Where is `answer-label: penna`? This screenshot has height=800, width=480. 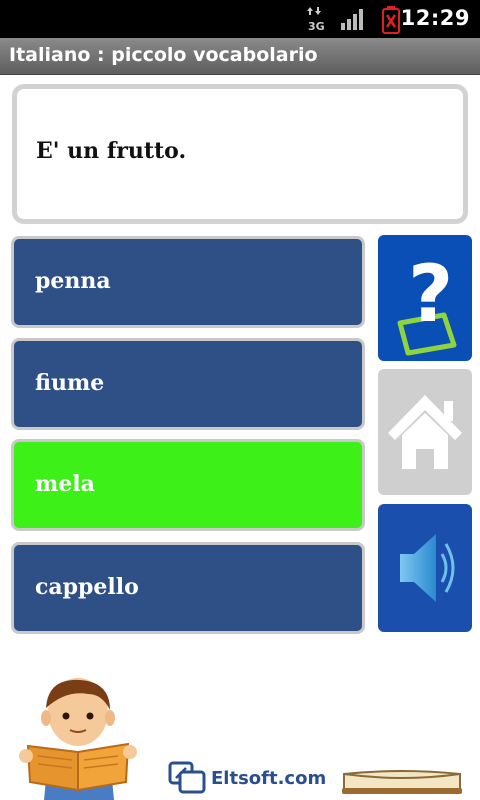
answer-label: penna is located at coordinates (73, 281).